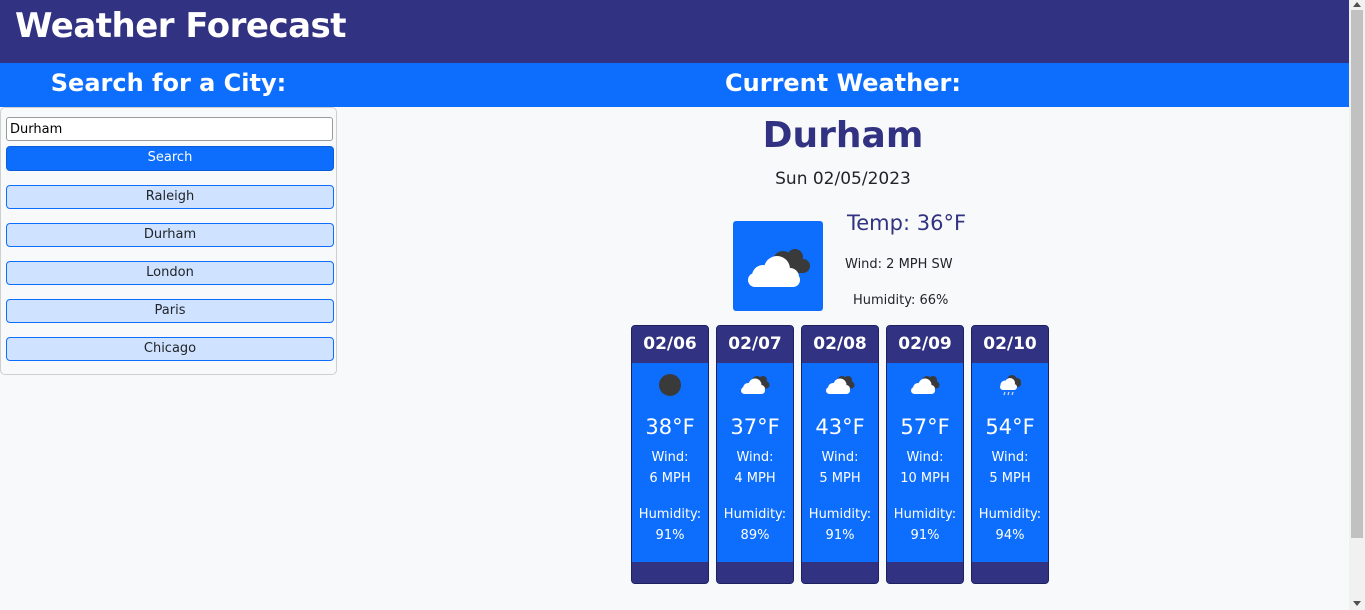 Image resolution: width=1365 pixels, height=610 pixels. What do you see at coordinates (170, 158) in the screenshot?
I see `search-button: Search` at bounding box center [170, 158].